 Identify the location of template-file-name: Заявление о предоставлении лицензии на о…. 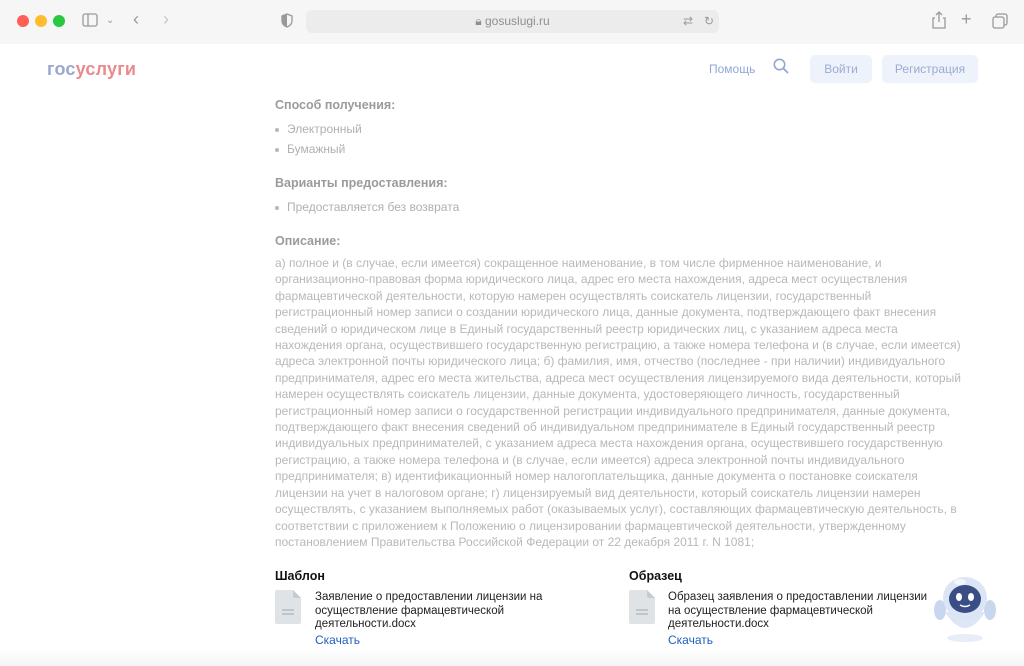
(435, 611).